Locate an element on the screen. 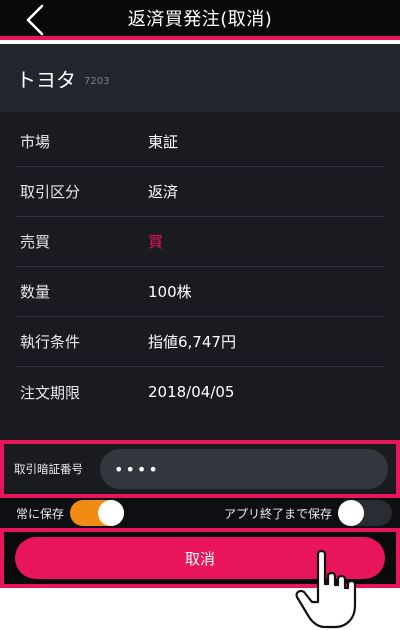 This screenshot has width=400, height=630. always-save-label: 常に保存 is located at coordinates (40, 513).